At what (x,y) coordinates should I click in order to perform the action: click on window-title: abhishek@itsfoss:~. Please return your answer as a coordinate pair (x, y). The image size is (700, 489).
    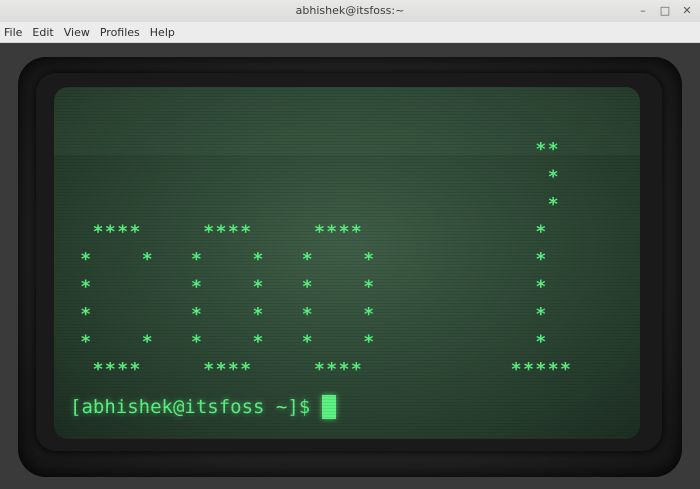
    Looking at the image, I should click on (350, 10).